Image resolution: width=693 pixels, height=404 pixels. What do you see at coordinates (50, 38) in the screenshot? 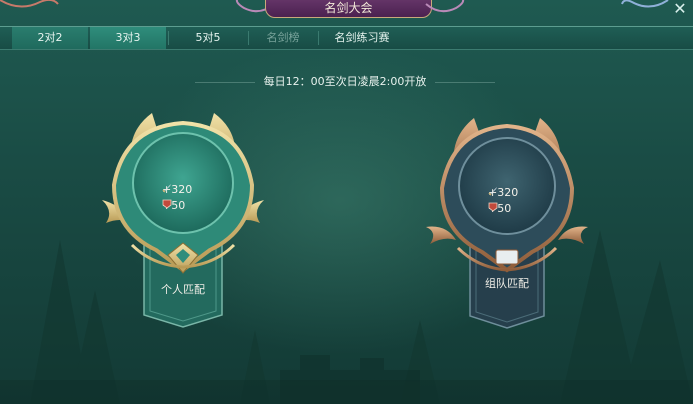
I see `tab-2v2: 2对2` at bounding box center [50, 38].